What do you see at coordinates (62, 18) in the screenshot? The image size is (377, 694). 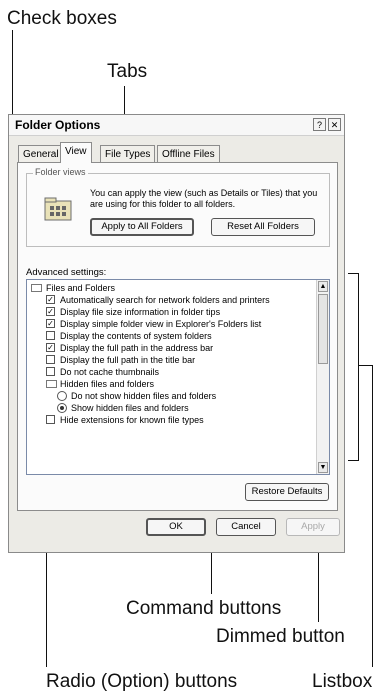 I see `callout-check-boxes: Check boxes` at bounding box center [62, 18].